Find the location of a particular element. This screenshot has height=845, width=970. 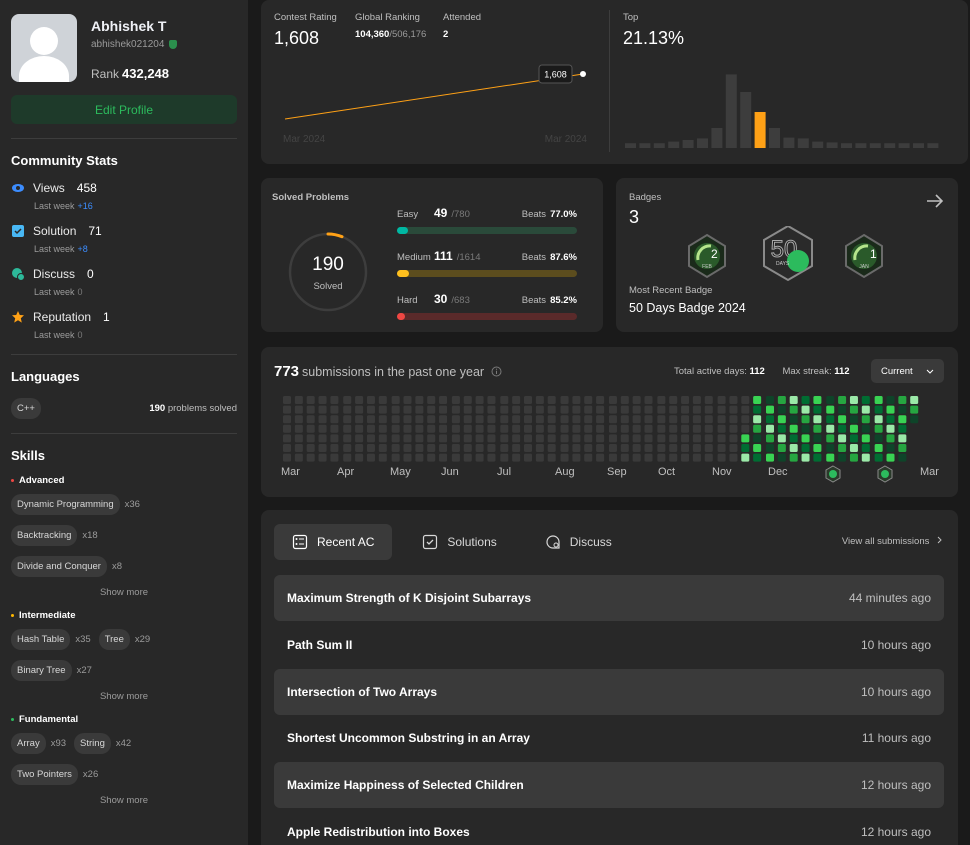

skill-chip: Hash Table x35 is located at coordinates (51, 639).